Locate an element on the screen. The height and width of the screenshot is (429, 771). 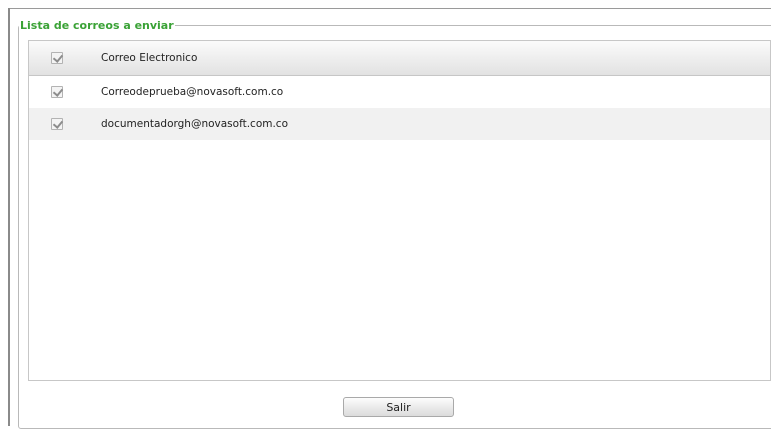
table-row: documentadorgh@novasoft.com.co is located at coordinates (399, 124).